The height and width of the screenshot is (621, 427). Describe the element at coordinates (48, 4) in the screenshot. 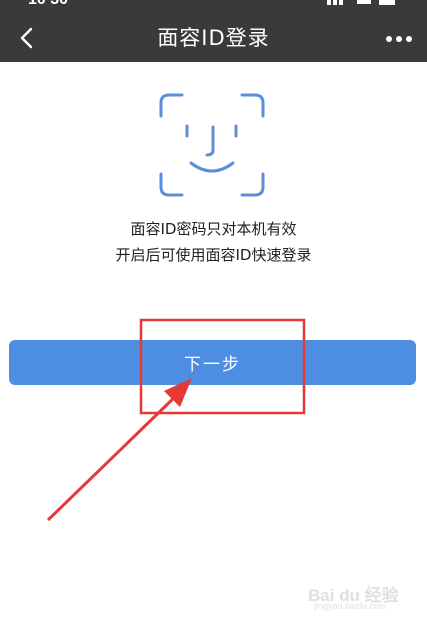

I see `status-time: 10 30` at that location.